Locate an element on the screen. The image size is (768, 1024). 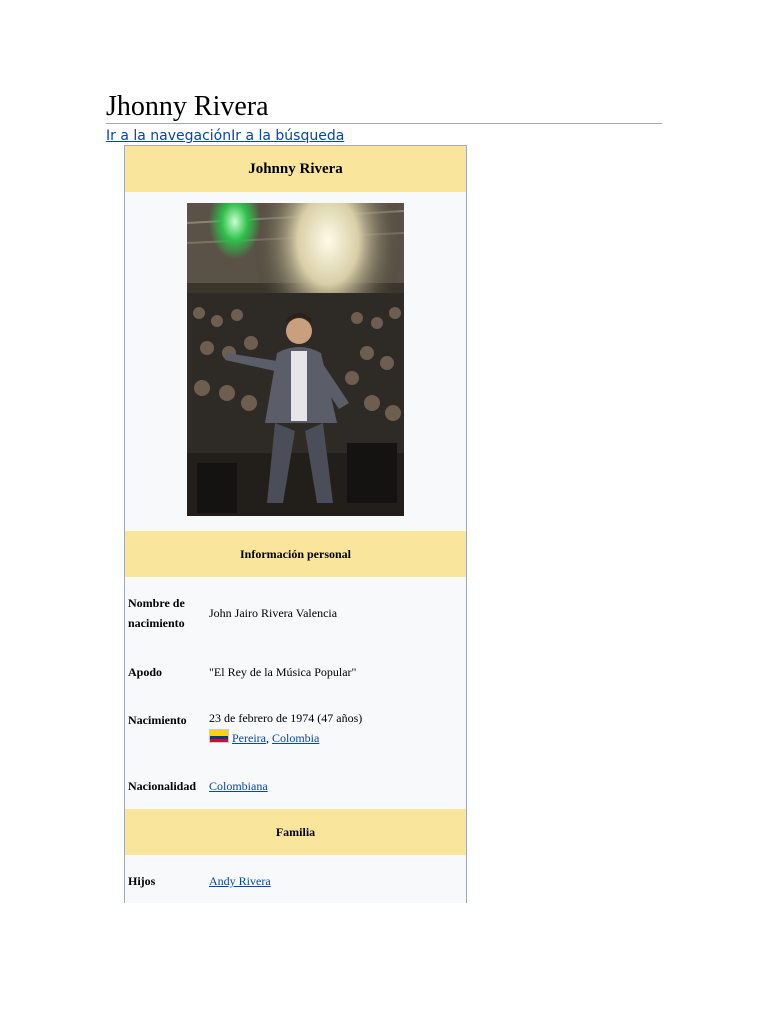
row-label: Apodo is located at coordinates (145, 672).